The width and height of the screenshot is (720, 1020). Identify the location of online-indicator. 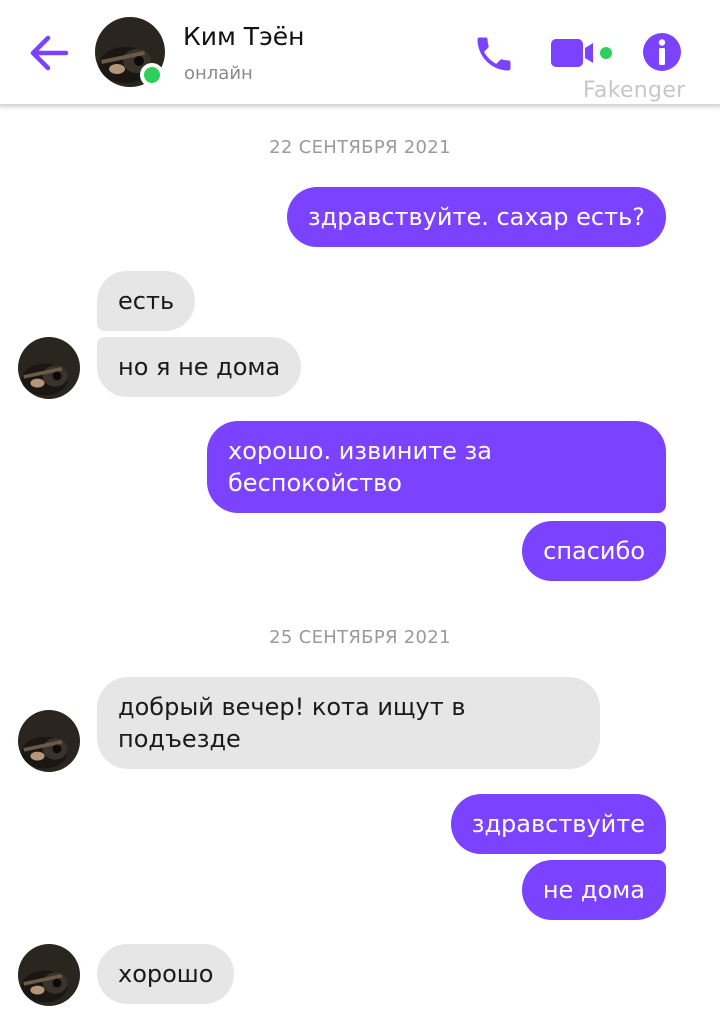
(152, 75).